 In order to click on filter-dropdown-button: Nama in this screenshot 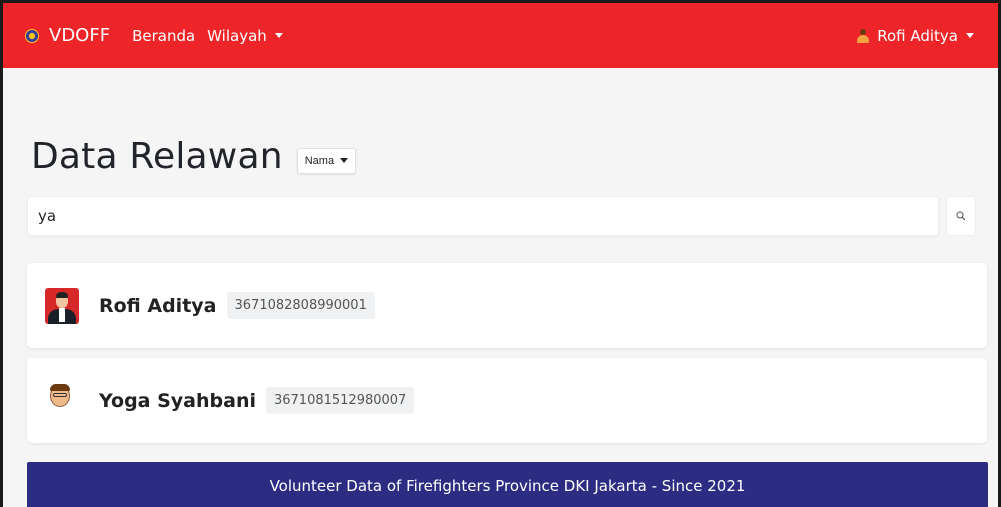, I will do `click(326, 160)`.